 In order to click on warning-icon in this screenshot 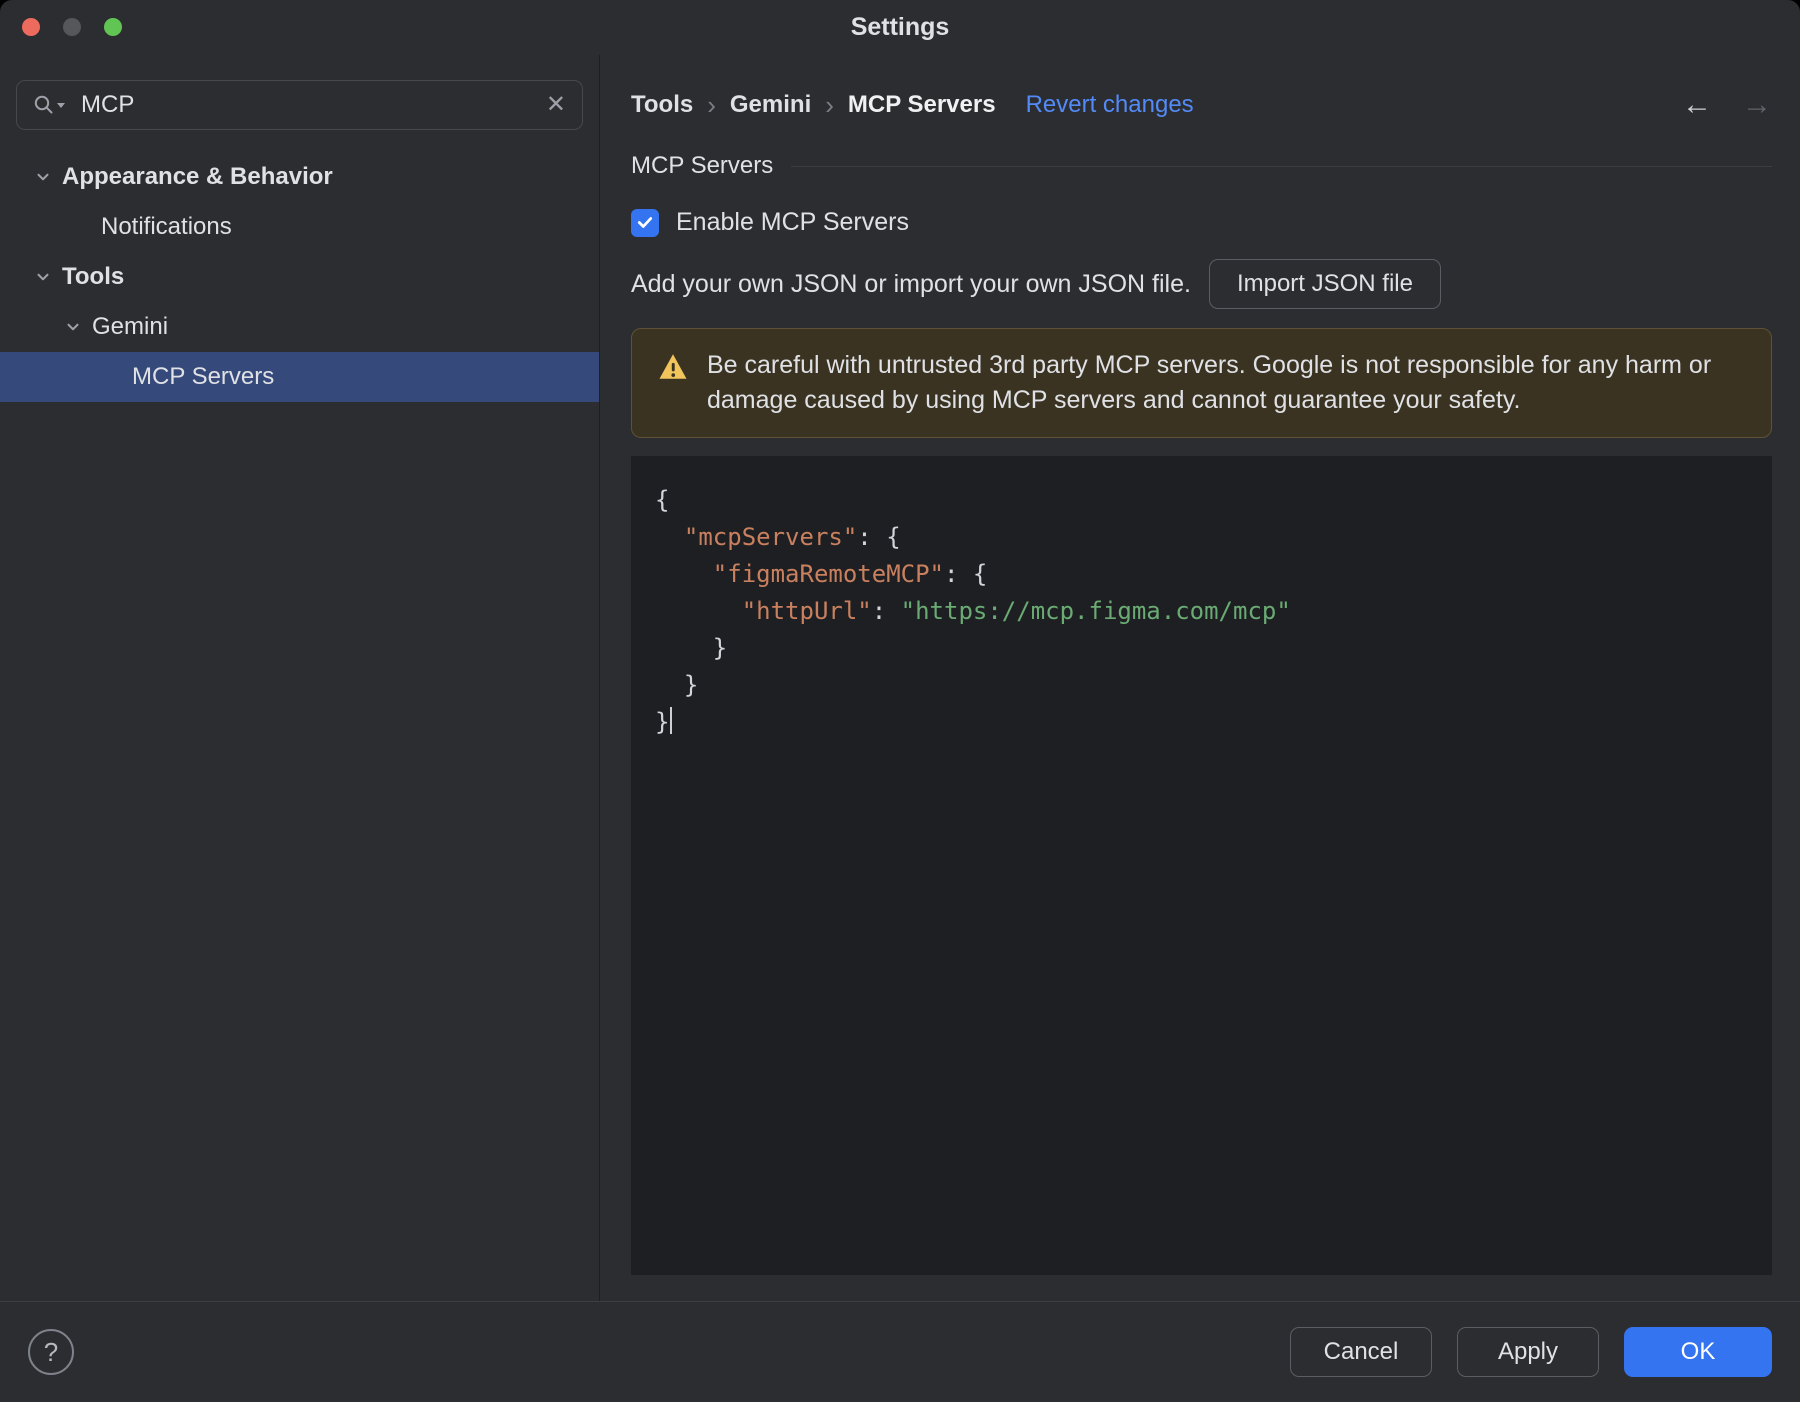, I will do `click(673, 366)`.